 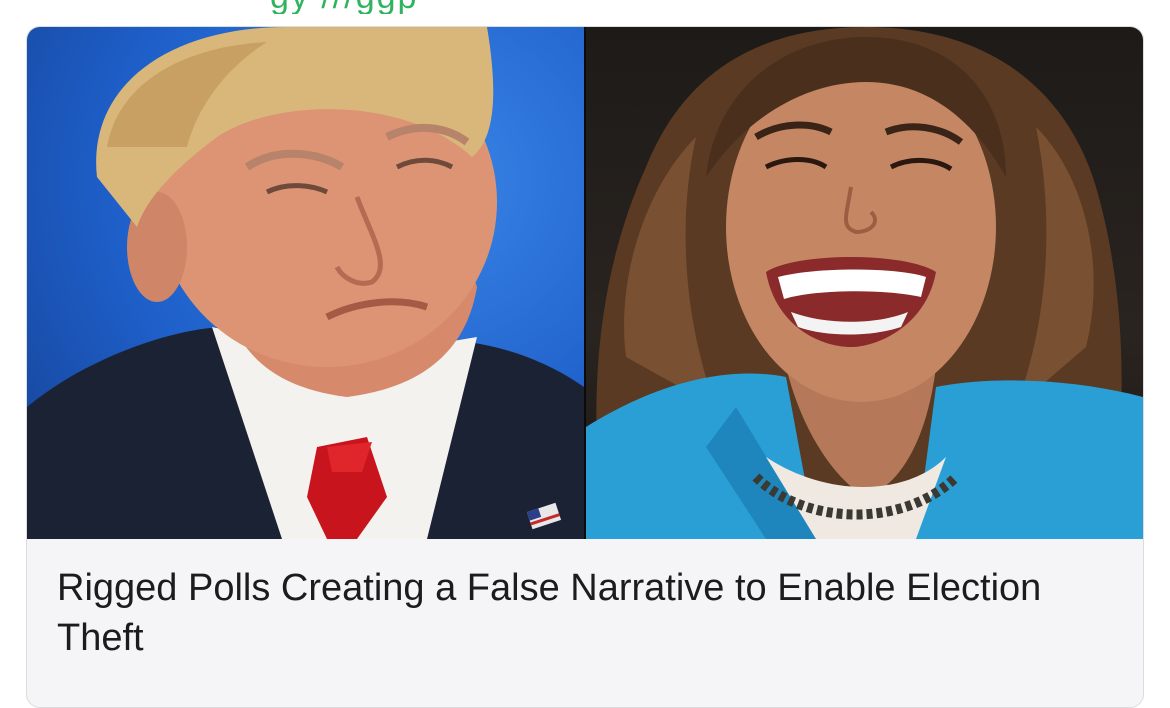 I want to click on previous-post-link-text: gy ///ggp, so click(x=344, y=7).